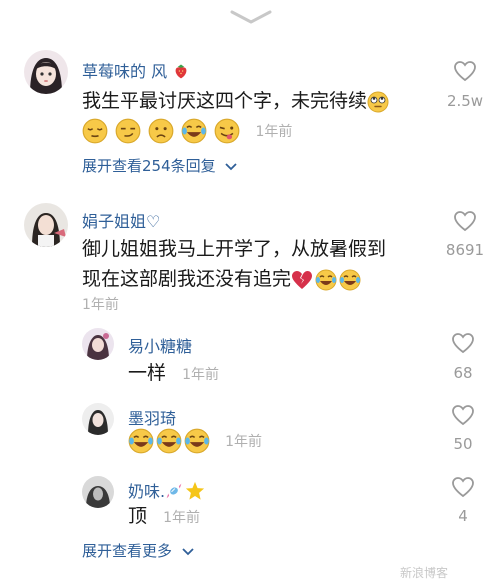  I want to click on expand-more-link: 展开查看更多, so click(138, 550).